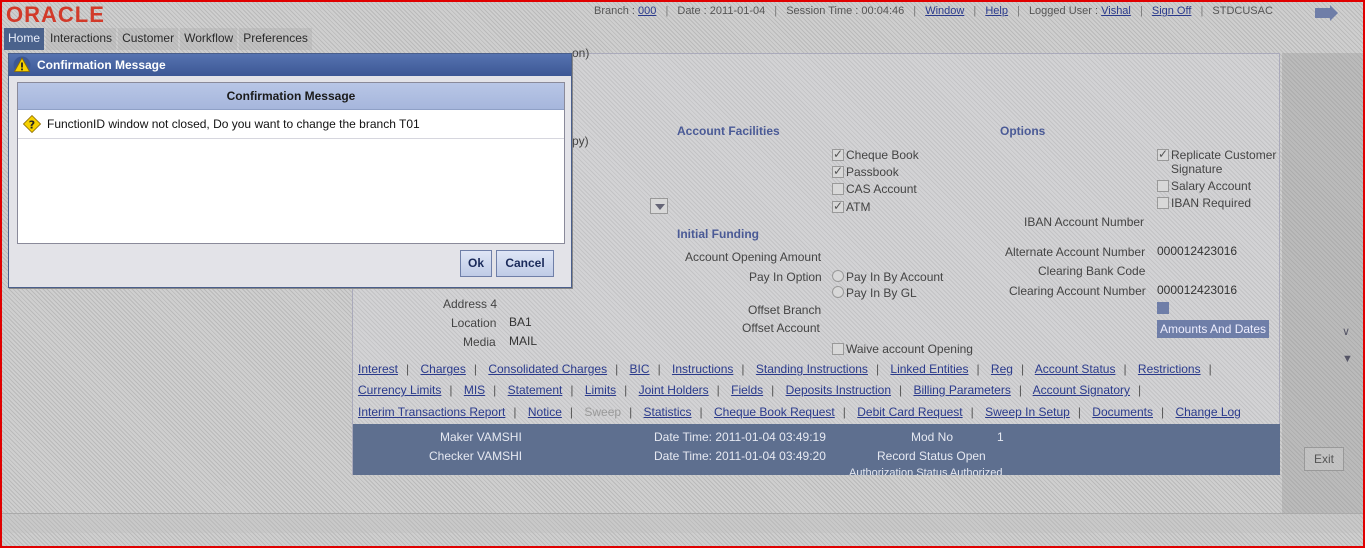  Describe the element at coordinates (443, 369) in the screenshot. I see `link-charges: Charges` at that location.